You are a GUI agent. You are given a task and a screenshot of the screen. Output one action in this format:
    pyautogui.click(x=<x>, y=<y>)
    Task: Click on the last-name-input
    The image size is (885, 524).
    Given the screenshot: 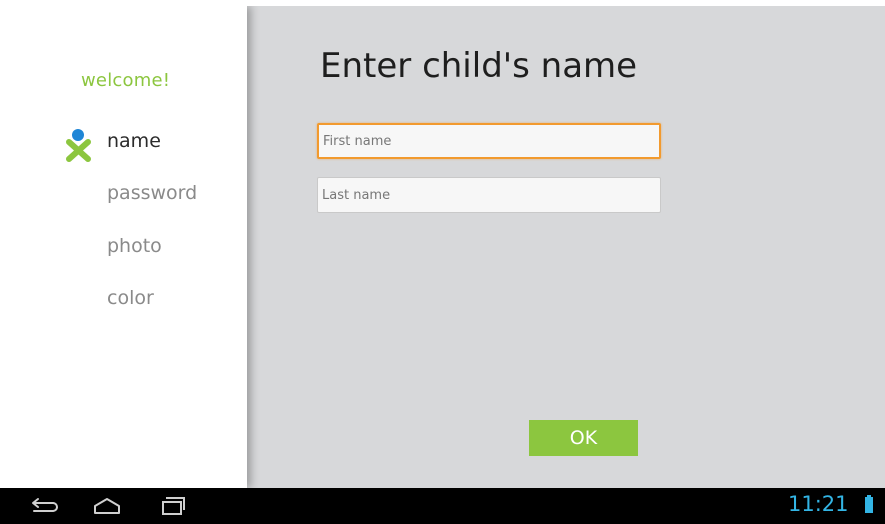 What is the action you would take?
    pyautogui.click(x=489, y=195)
    